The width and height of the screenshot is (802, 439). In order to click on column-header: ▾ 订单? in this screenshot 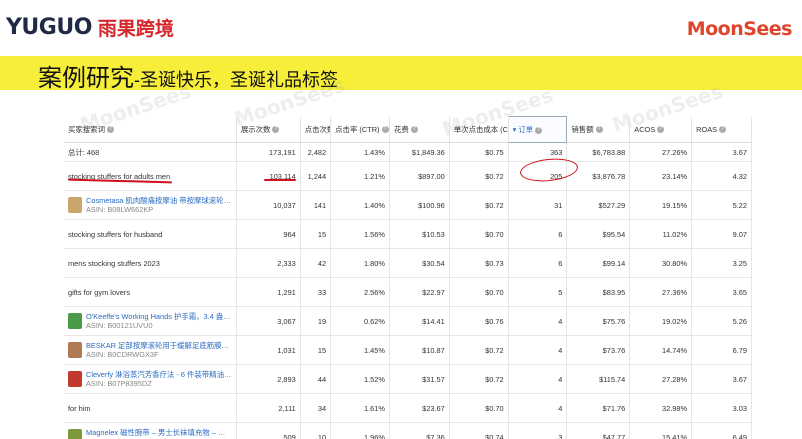, I will do `click(537, 129)`.